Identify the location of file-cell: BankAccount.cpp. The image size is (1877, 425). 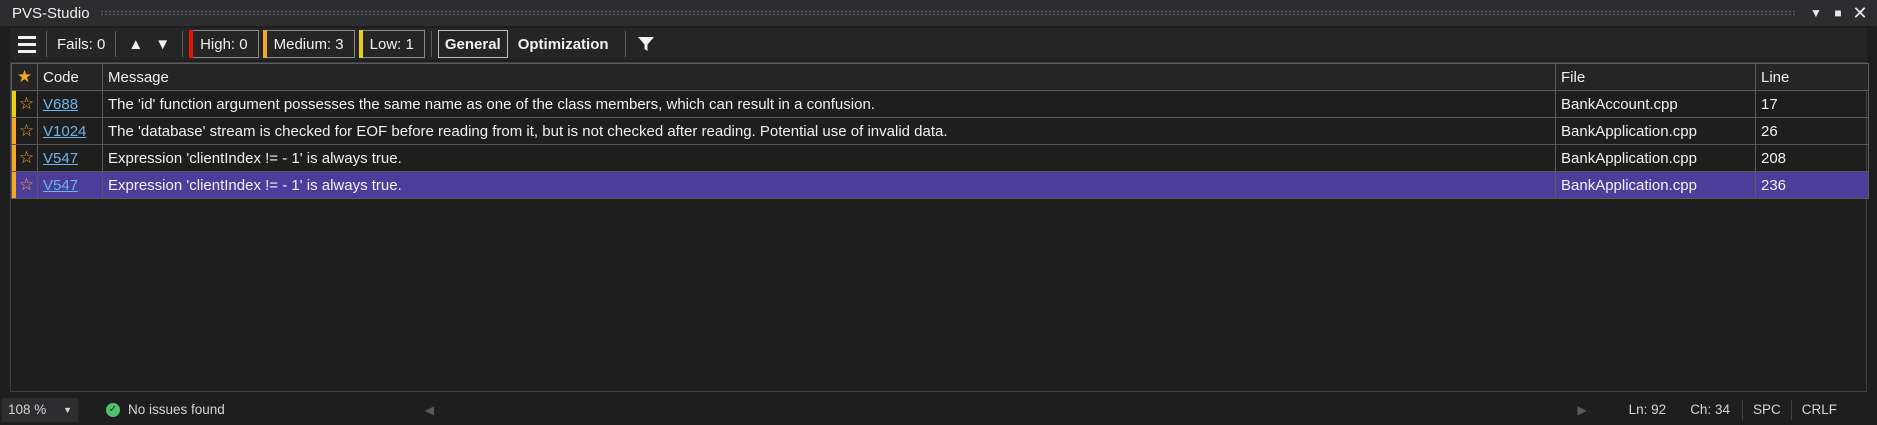
(1655, 104).